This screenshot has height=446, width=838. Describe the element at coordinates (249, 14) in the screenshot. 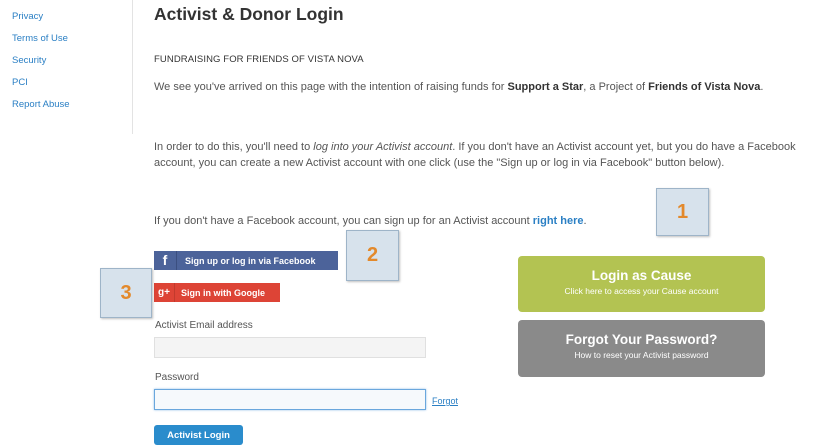

I see `page-title: Activist & Donor Login` at that location.